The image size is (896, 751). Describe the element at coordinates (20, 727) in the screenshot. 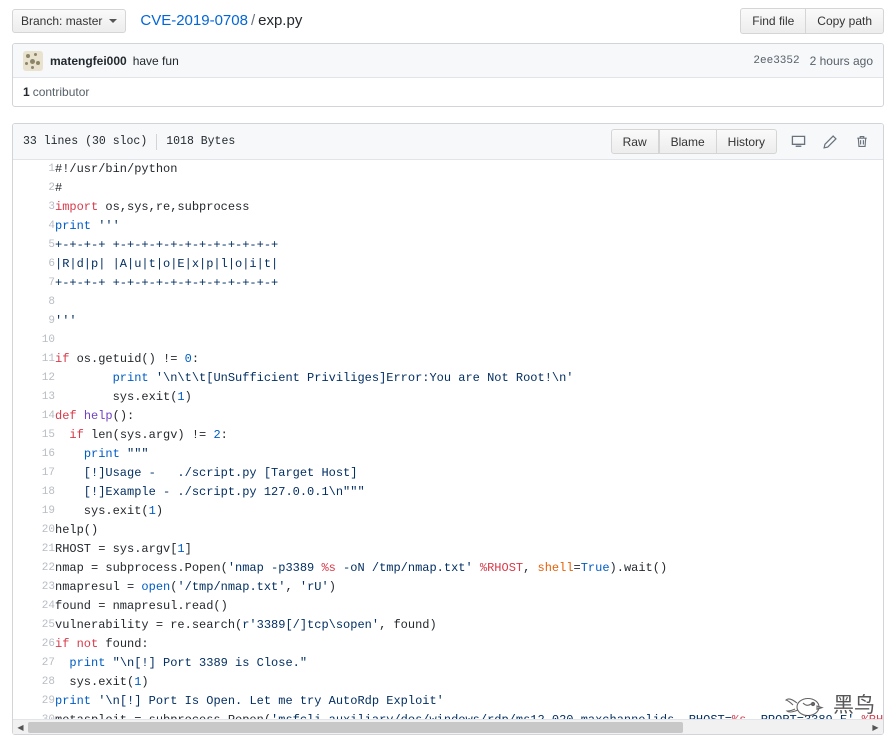

I see `scroll-left-arrow: ◀` at that location.